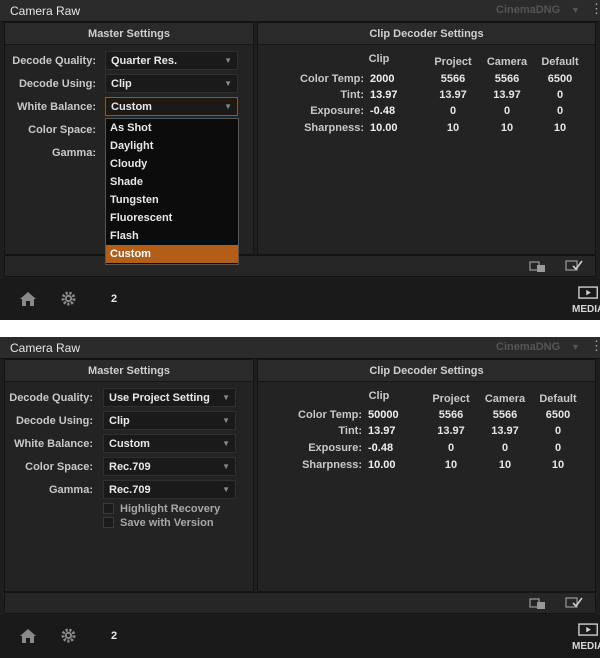 Image resolution: width=600 pixels, height=658 pixels. What do you see at coordinates (426, 34) in the screenshot?
I see `clip-decoder-title: Clip Decoder Settings` at bounding box center [426, 34].